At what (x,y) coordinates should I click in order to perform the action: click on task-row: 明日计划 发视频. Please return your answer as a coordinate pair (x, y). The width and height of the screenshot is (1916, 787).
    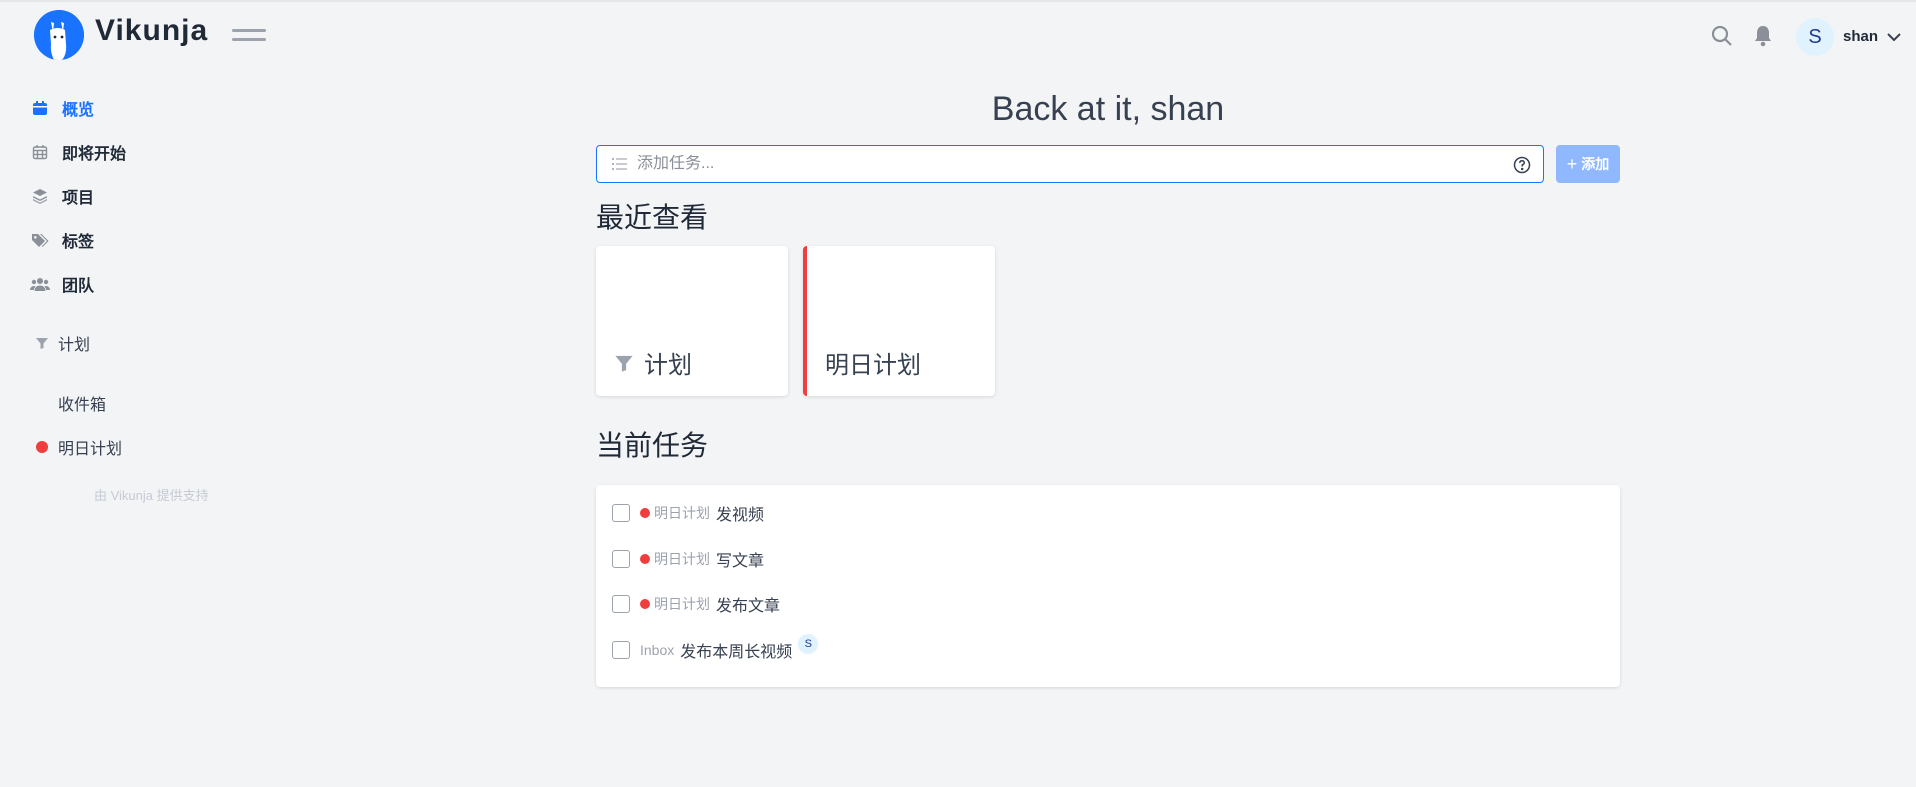
    Looking at the image, I should click on (688, 513).